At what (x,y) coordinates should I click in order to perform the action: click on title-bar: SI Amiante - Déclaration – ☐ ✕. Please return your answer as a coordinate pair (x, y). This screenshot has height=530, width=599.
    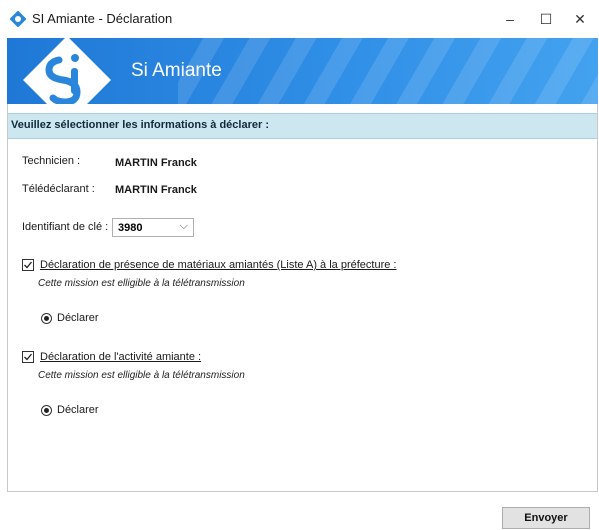
    Looking at the image, I should click on (299, 19).